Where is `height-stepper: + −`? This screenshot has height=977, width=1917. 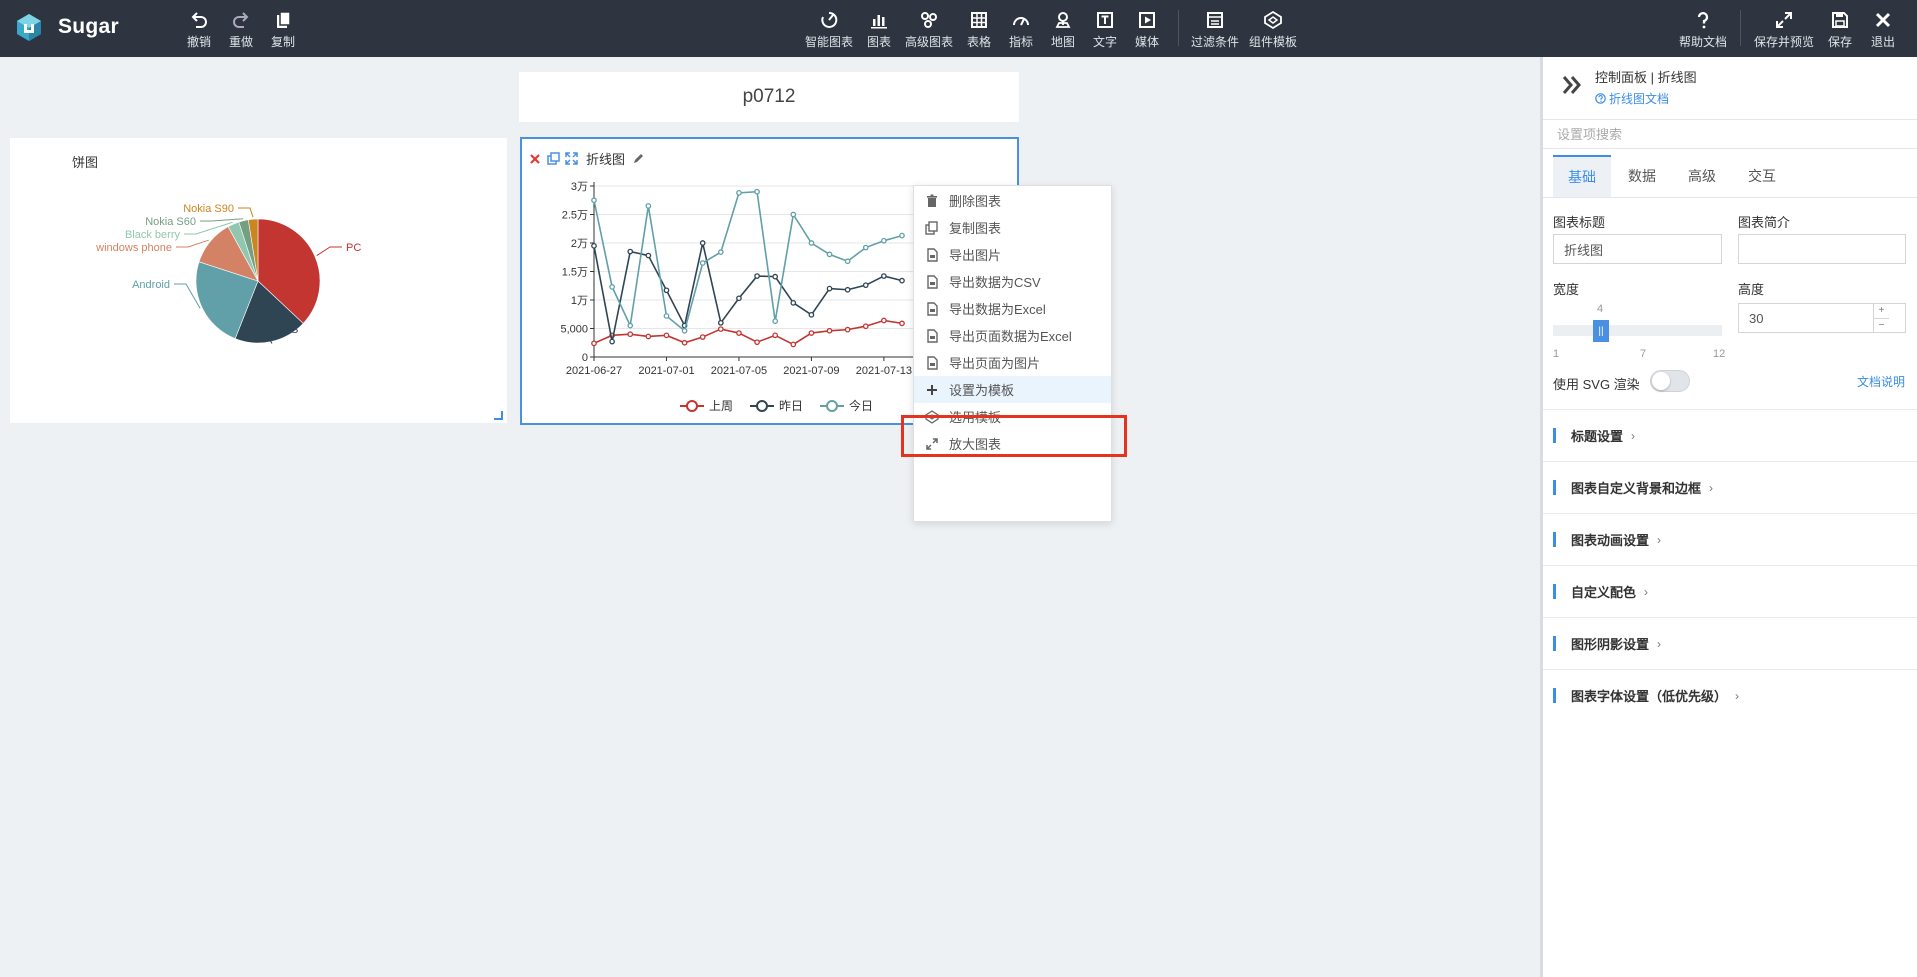
height-stepper: + − is located at coordinates (1881, 318).